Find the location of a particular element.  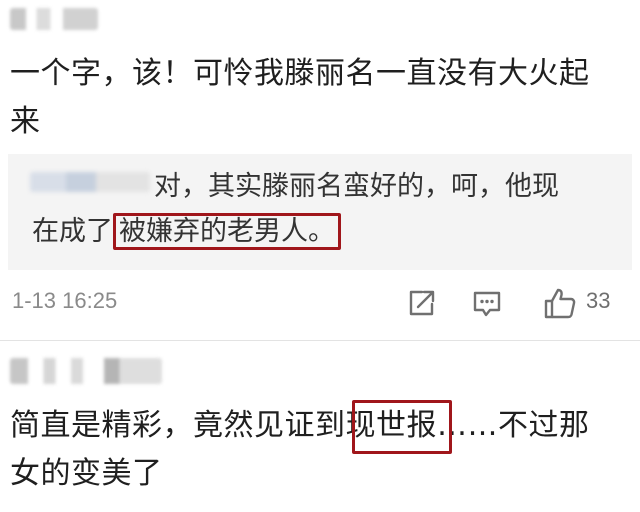

comment-line-1: 一个字，该！可怜我滕丽名一直没有大火起 is located at coordinates (300, 73).